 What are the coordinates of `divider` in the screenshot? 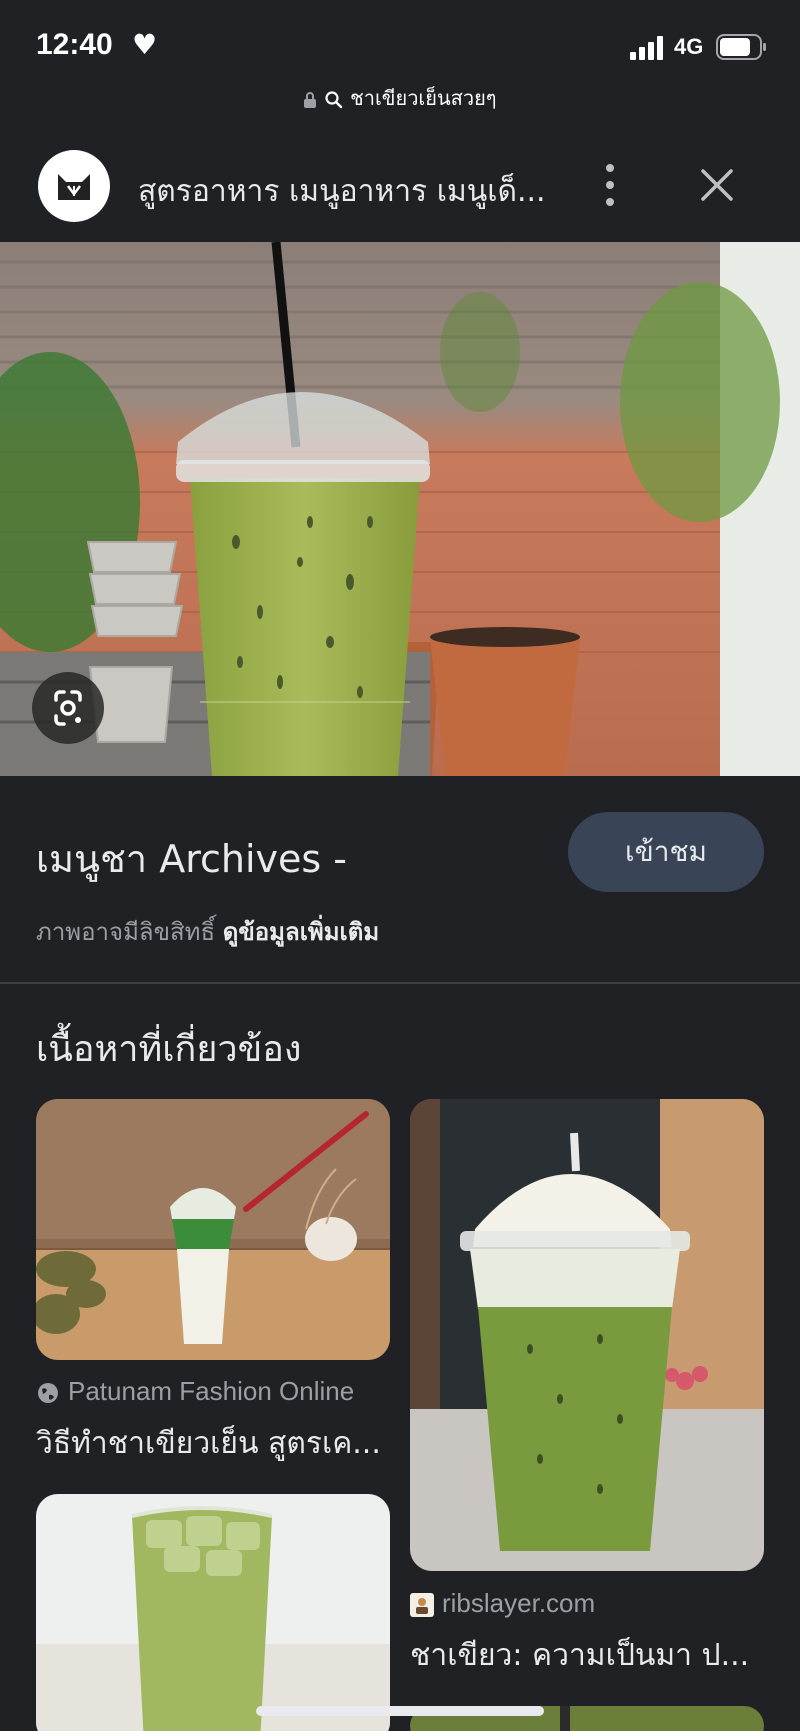 It's located at (400, 983).